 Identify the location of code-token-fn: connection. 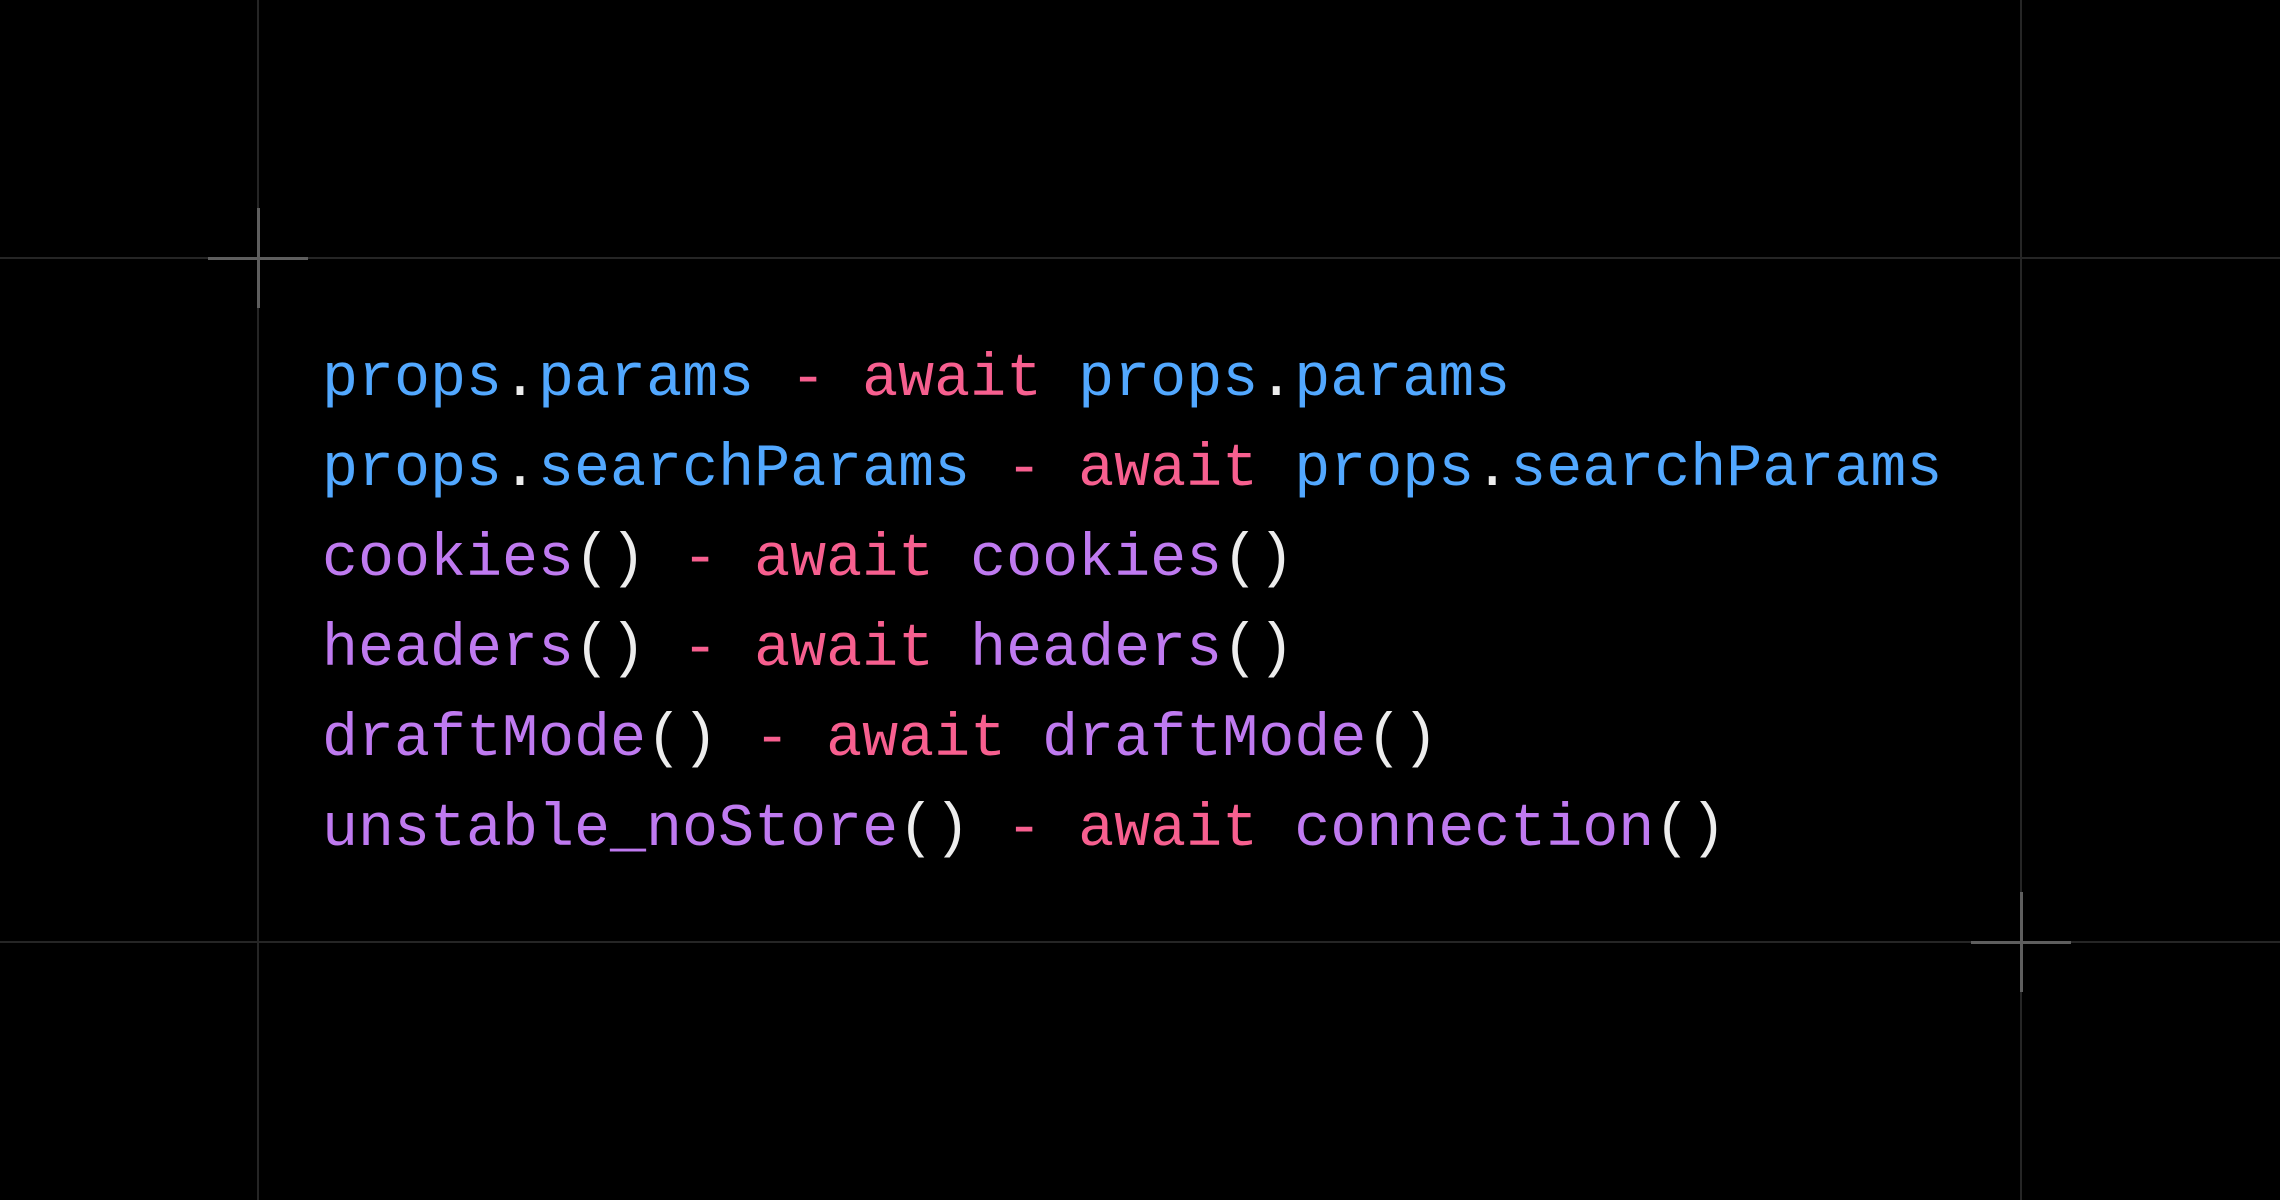
(1474, 830).